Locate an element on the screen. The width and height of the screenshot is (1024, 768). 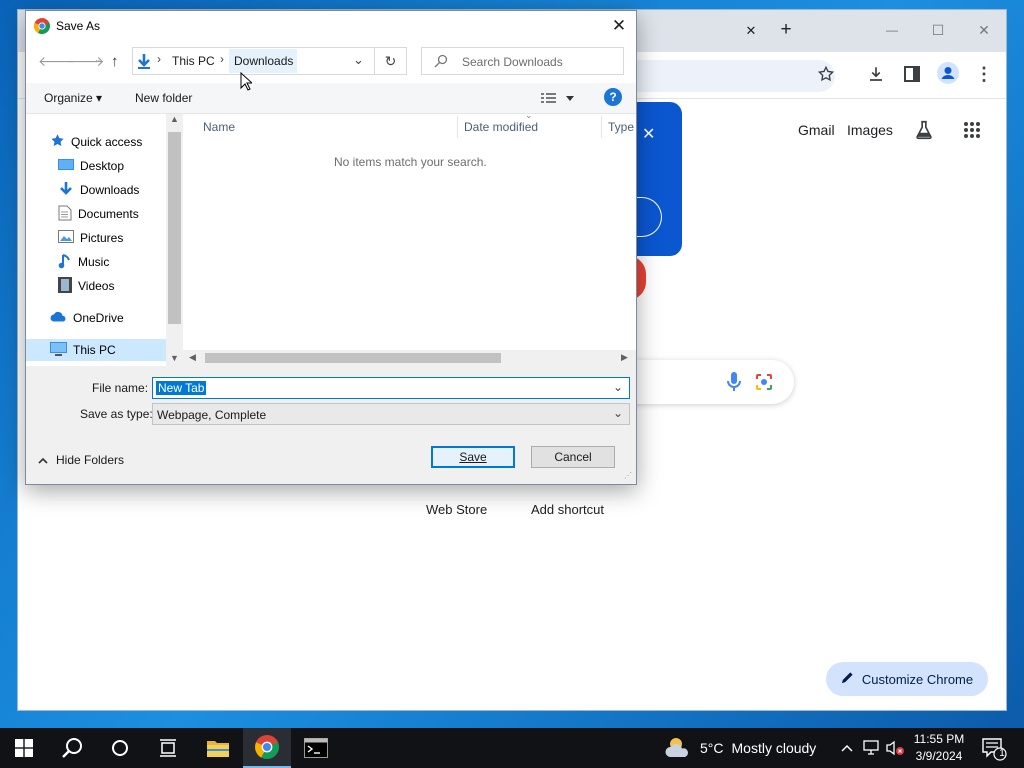
weather-widget: 5°C Mostly cloudy is located at coordinates (740, 748).